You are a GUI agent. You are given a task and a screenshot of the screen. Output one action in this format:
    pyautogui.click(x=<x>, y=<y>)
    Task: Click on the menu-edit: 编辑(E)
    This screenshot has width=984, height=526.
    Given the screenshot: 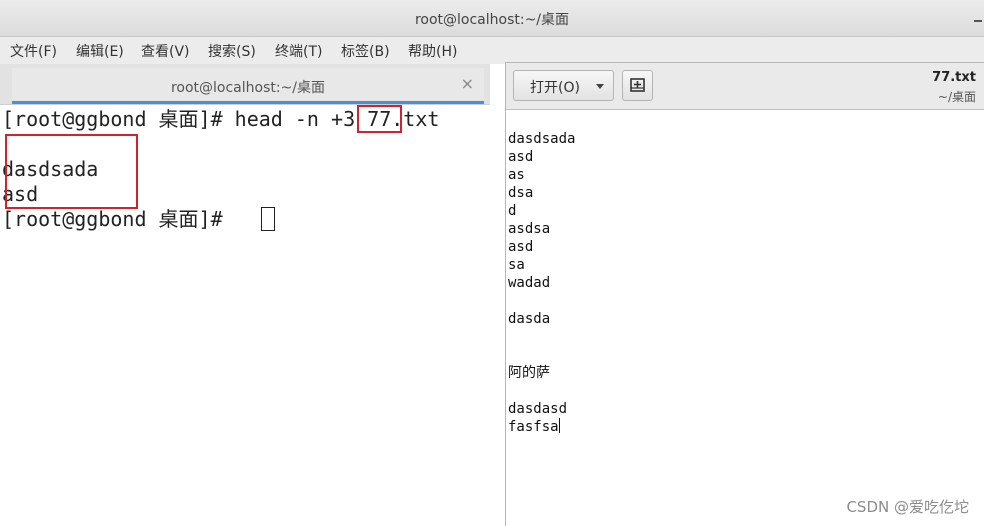 What is the action you would take?
    pyautogui.click(x=100, y=51)
    